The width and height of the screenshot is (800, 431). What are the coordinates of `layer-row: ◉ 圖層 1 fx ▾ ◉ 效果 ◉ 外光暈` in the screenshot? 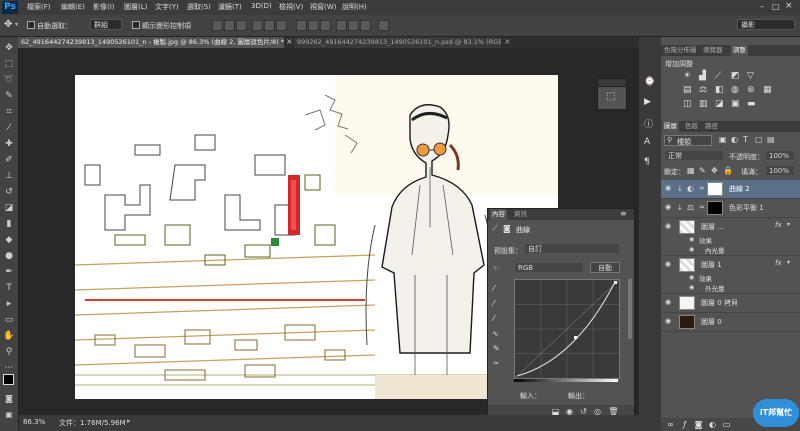 It's located at (730, 275).